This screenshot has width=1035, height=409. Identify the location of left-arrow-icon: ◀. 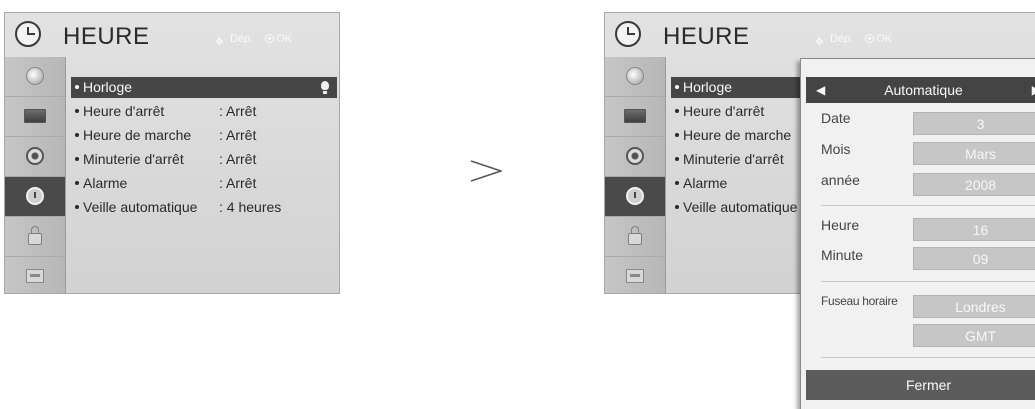
(820, 90).